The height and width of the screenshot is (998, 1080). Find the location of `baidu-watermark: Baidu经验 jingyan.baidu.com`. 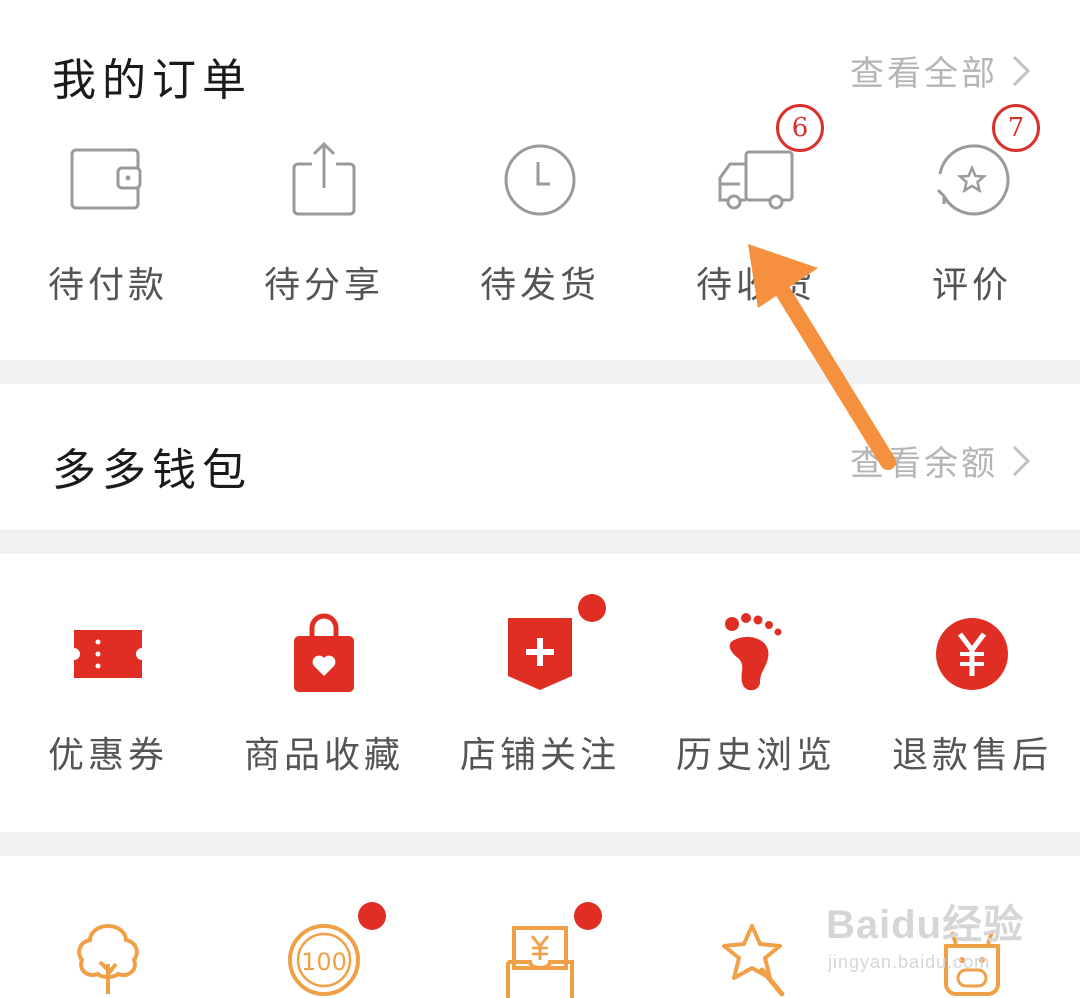

baidu-watermark: Baidu经验 jingyan.baidu.com is located at coordinates (926, 935).